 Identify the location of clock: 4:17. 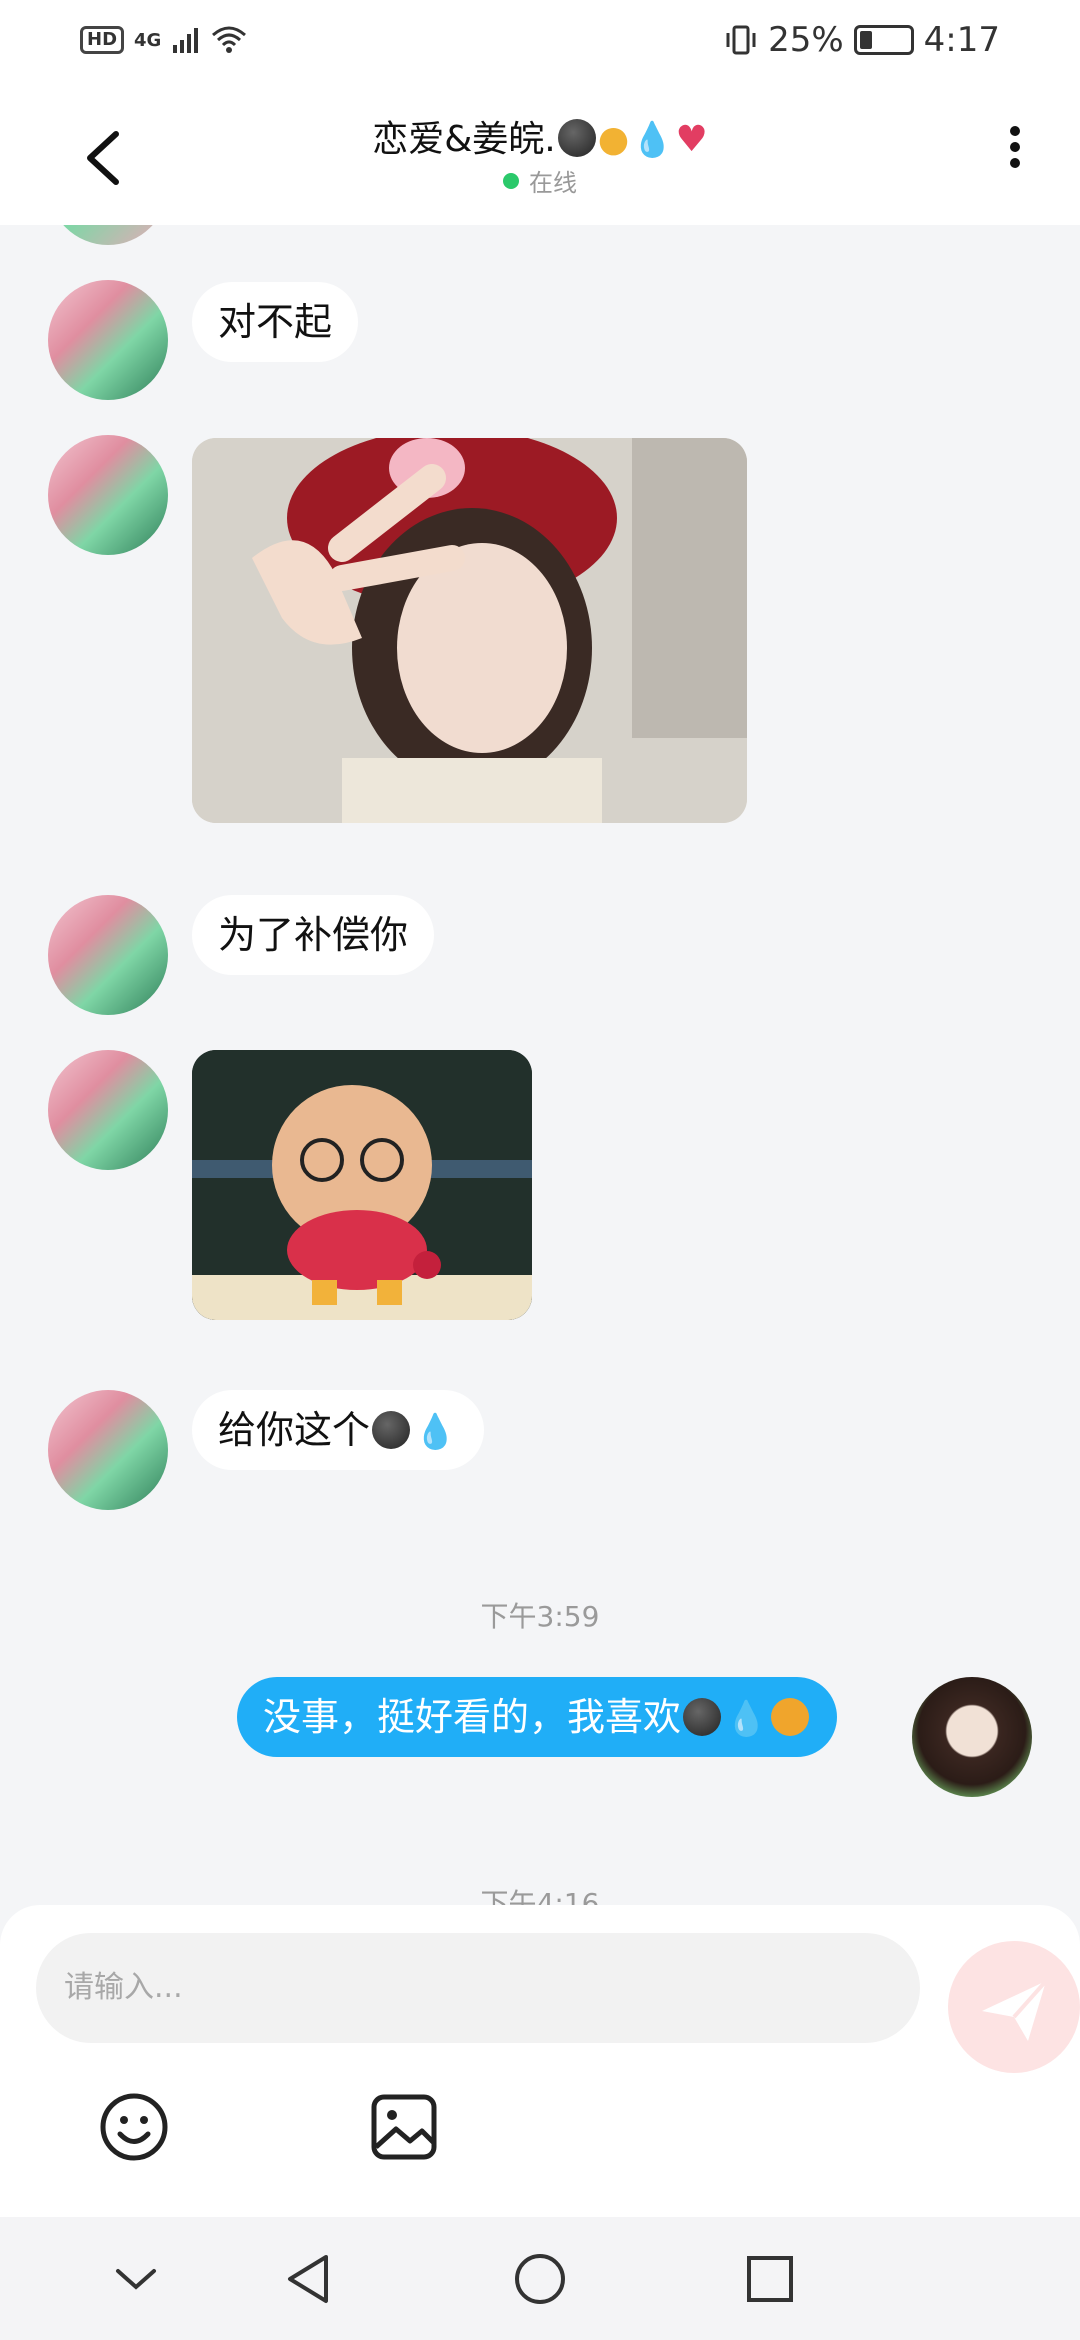
(961, 40).